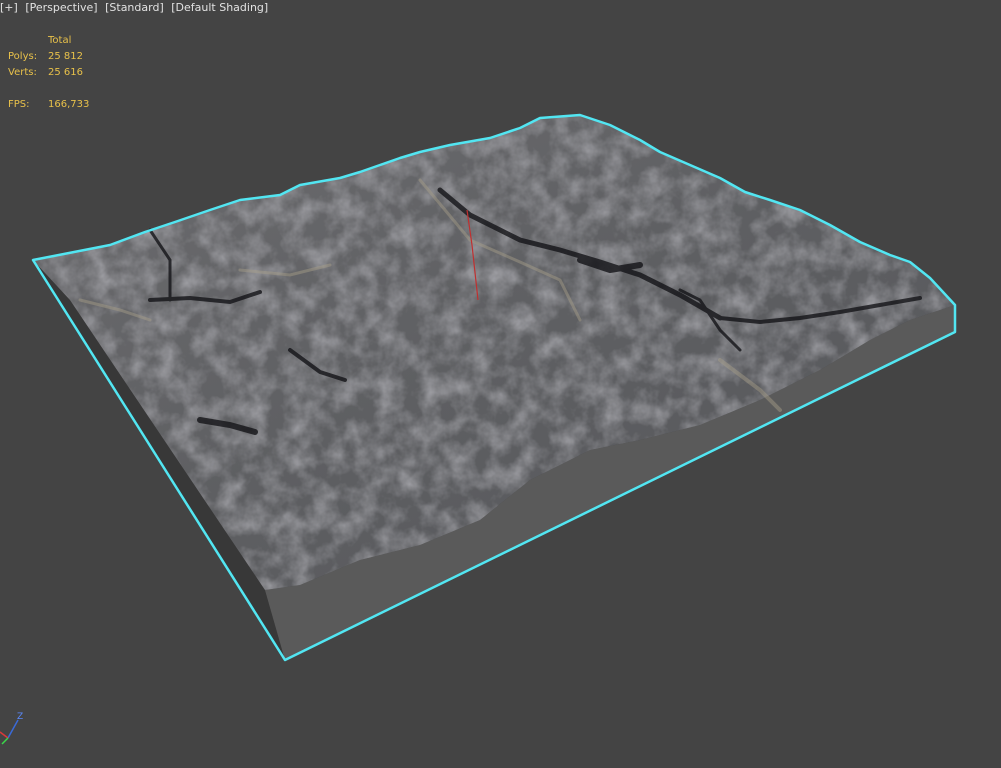 Image resolution: width=1001 pixels, height=768 pixels. What do you see at coordinates (11, 728) in the screenshot?
I see `axis-gizmo-icon: Z` at bounding box center [11, 728].